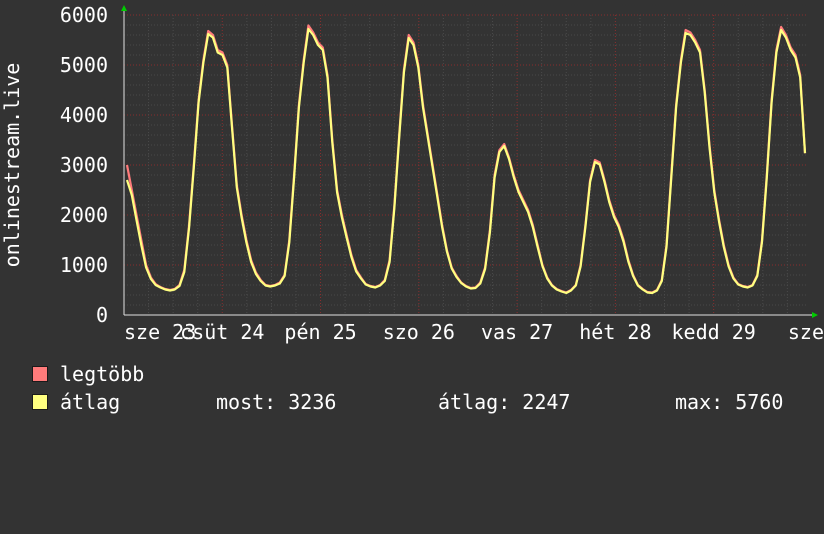 This screenshot has width=824, height=534. What do you see at coordinates (504, 402) in the screenshot?
I see `stat-atlag: átlag: 2247` at bounding box center [504, 402].